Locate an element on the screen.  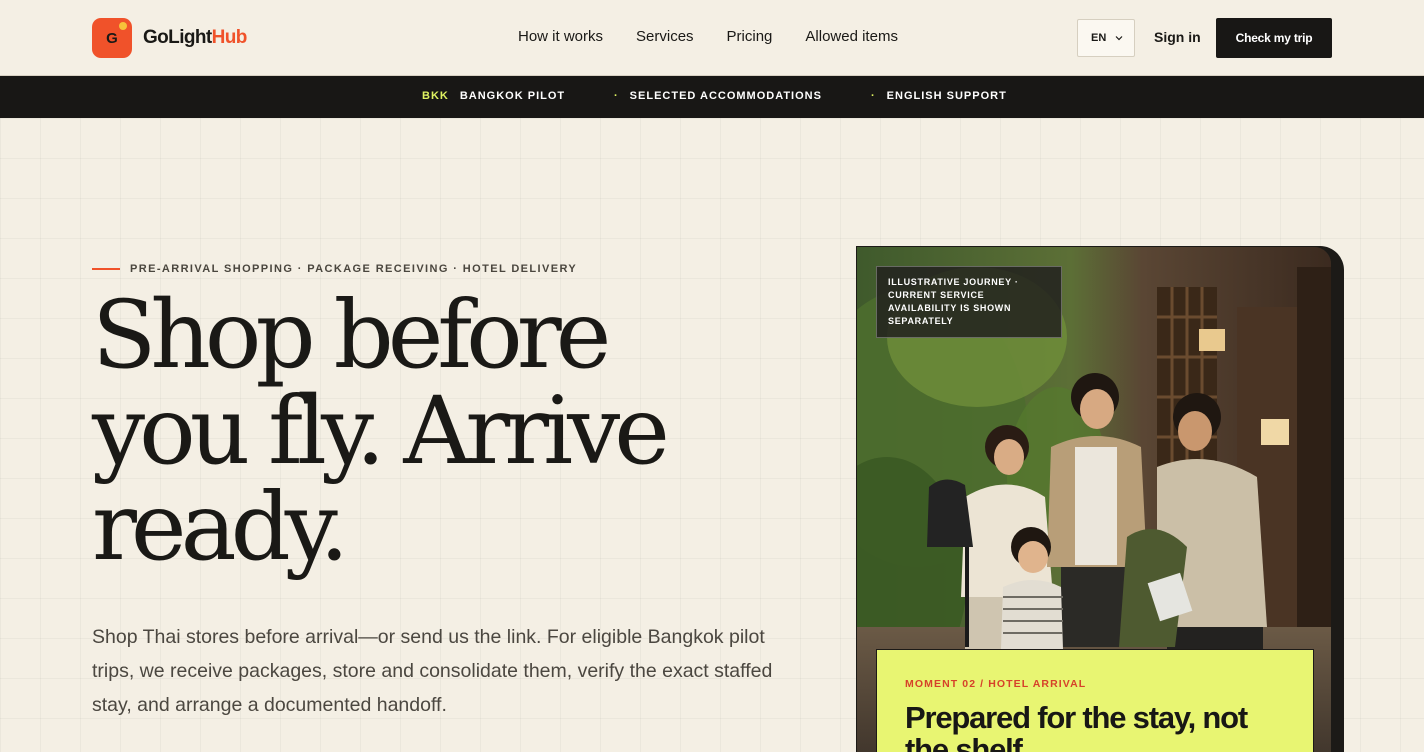
nav-item-allowed-items: Allowed items is located at coordinates (851, 37).